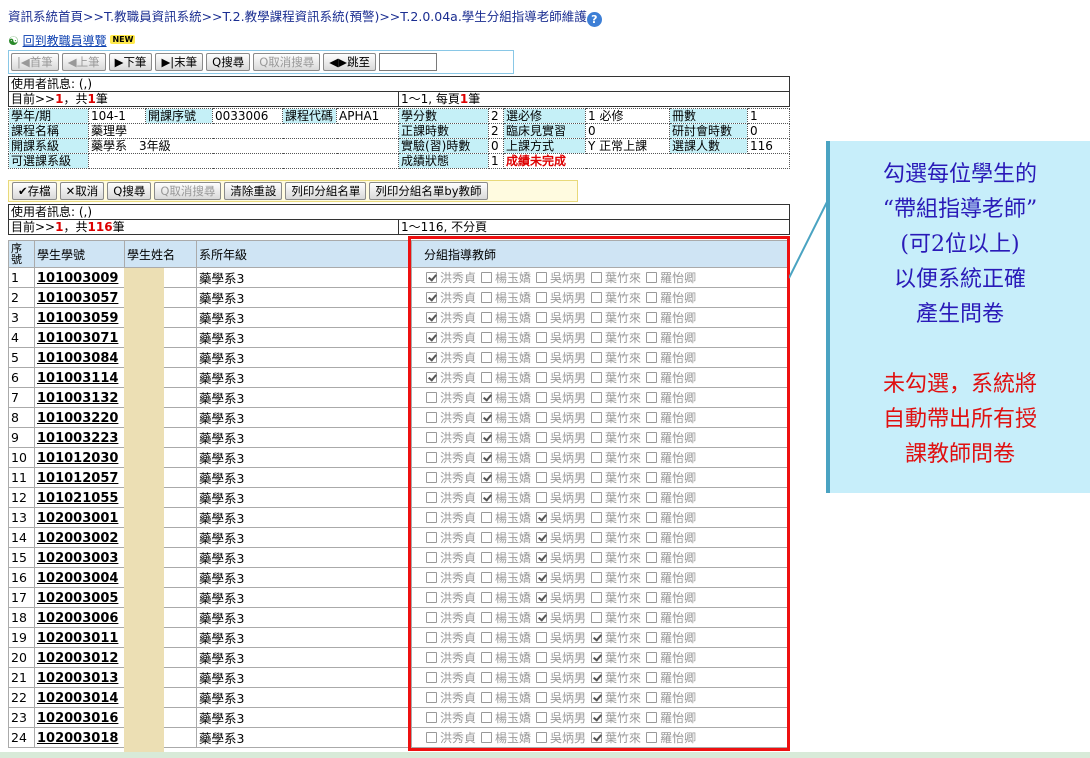 The width and height of the screenshot is (1090, 758). What do you see at coordinates (83, 62) in the screenshot?
I see `prev-record-button: ◀ 上筆` at bounding box center [83, 62].